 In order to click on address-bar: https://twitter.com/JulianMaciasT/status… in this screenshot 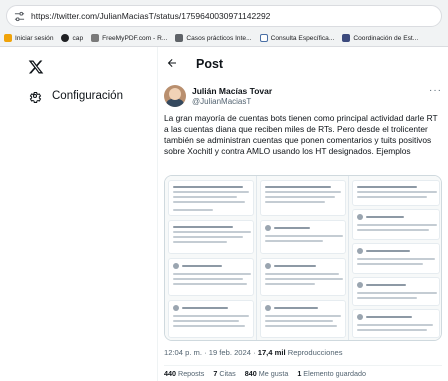, I will do `click(224, 16)`.